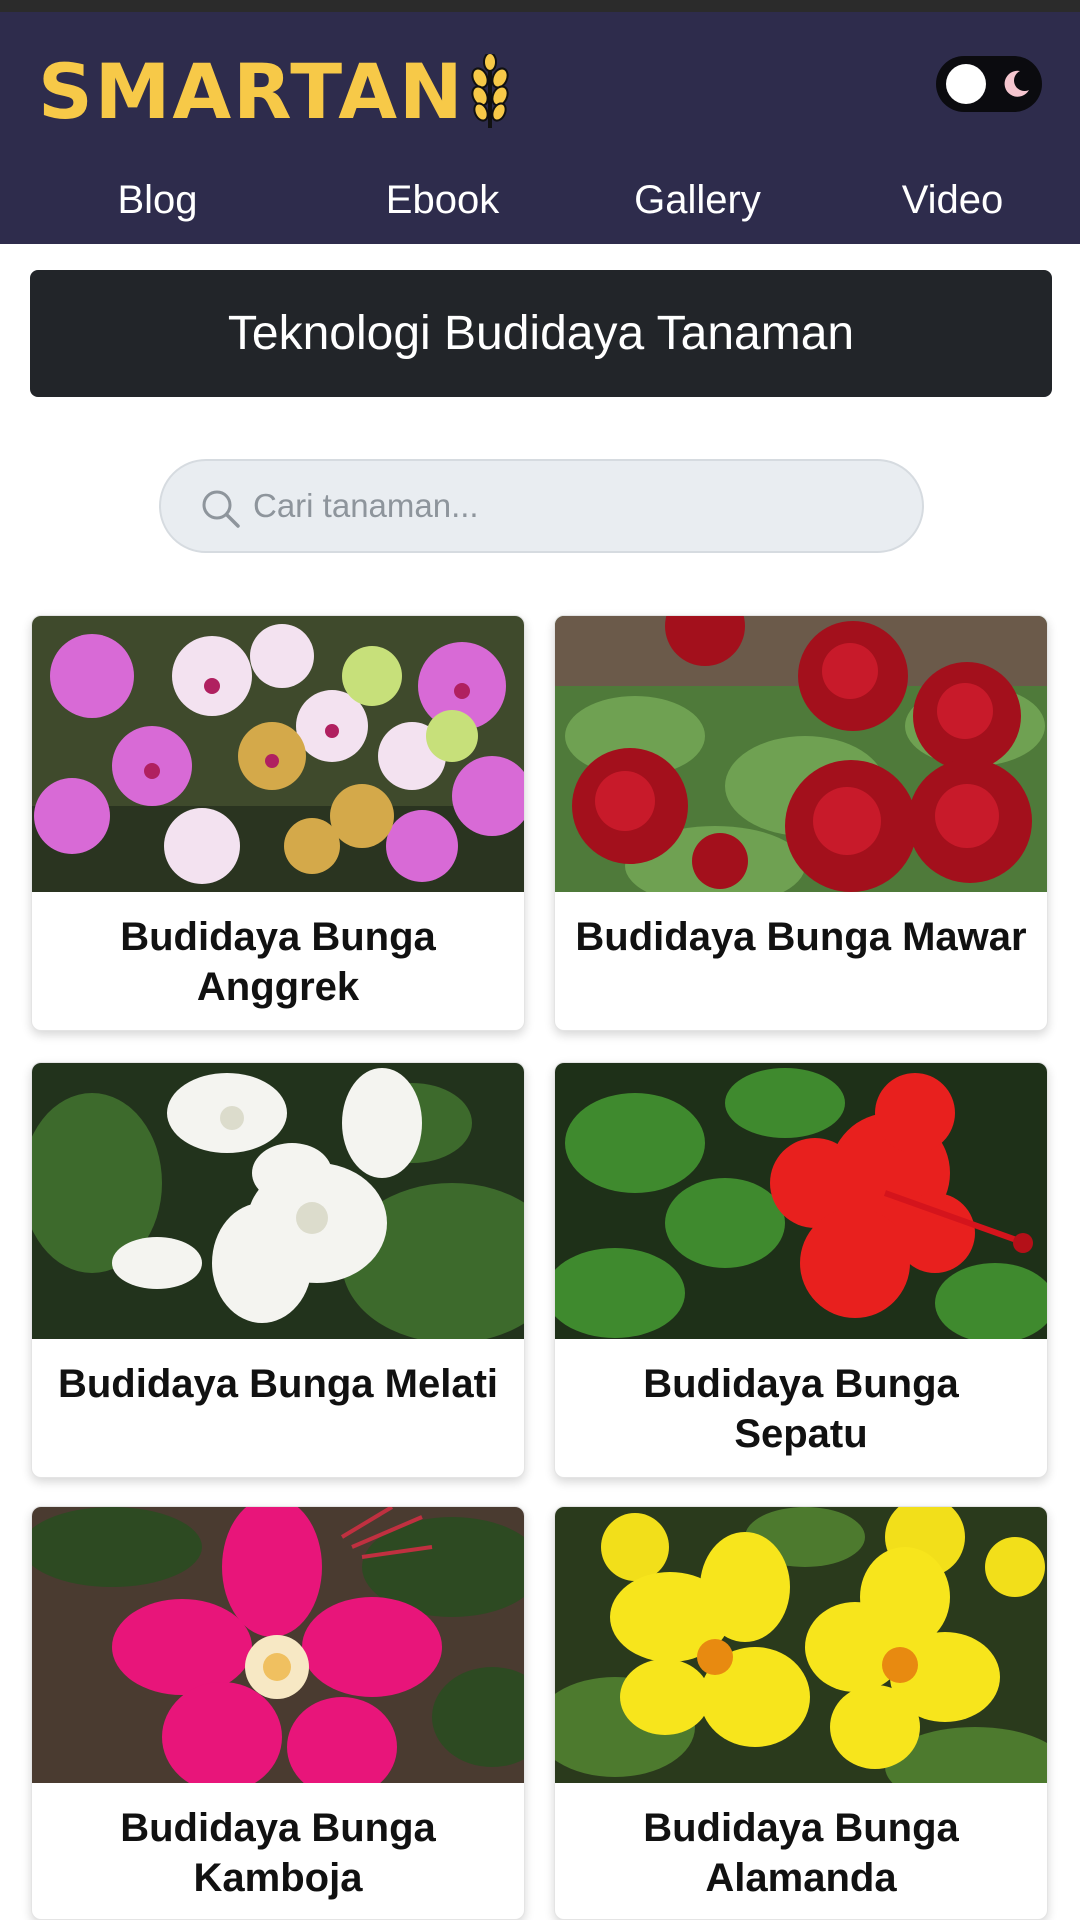  I want to click on card-title: Budidaya Bunga Kamboja, so click(278, 1853).